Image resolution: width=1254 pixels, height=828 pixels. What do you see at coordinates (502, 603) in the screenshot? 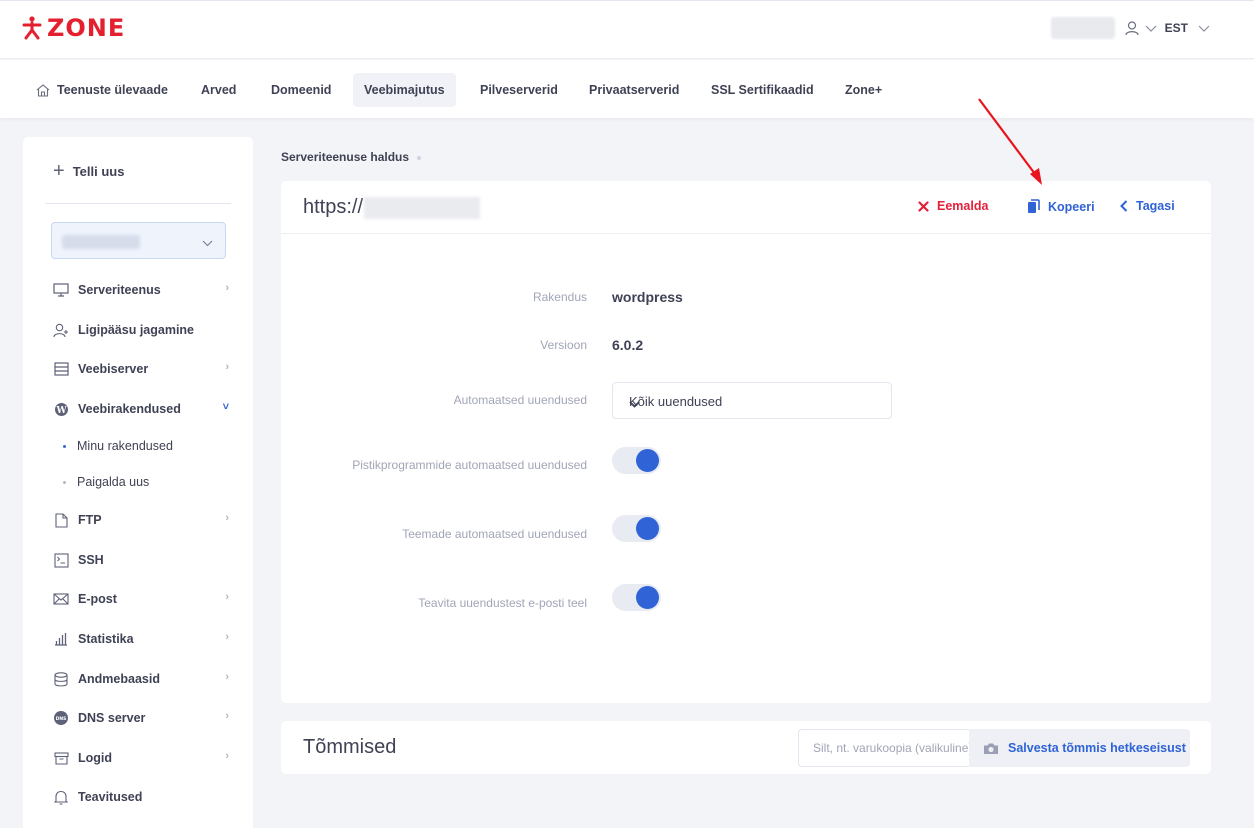
I see `notify-label: Teavita uuendustest e-posti teel` at bounding box center [502, 603].